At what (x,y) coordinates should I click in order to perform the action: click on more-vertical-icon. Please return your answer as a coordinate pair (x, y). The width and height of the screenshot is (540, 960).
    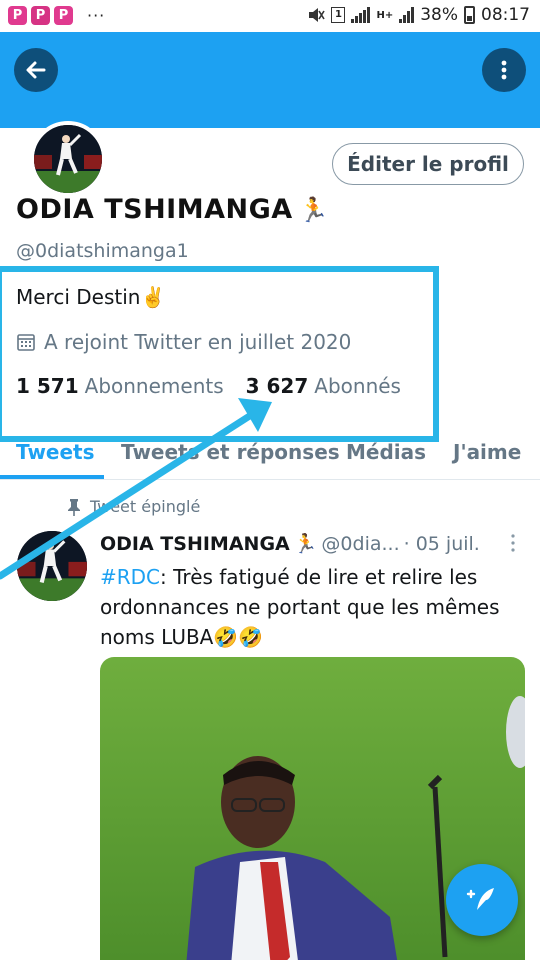
    Looking at the image, I should click on (504, 70).